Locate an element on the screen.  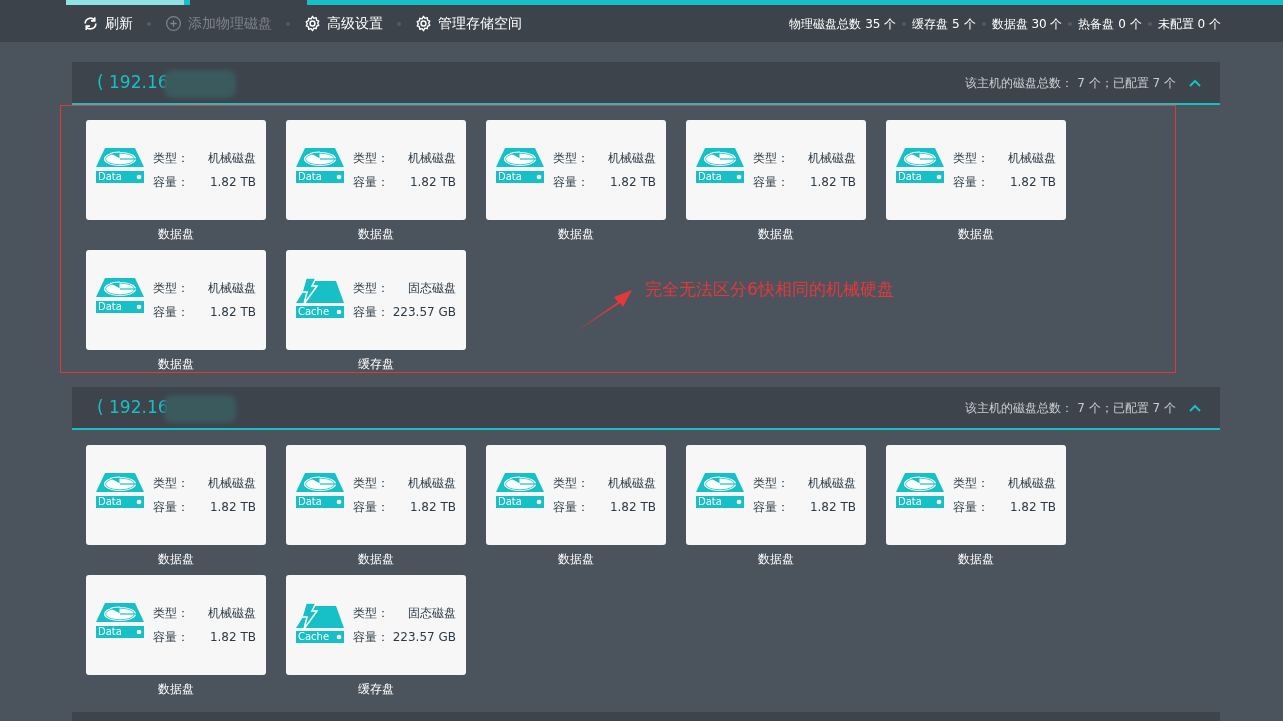
annotation-text: 完全无法区分6快相同的机械硬盘 is located at coordinates (769, 289).